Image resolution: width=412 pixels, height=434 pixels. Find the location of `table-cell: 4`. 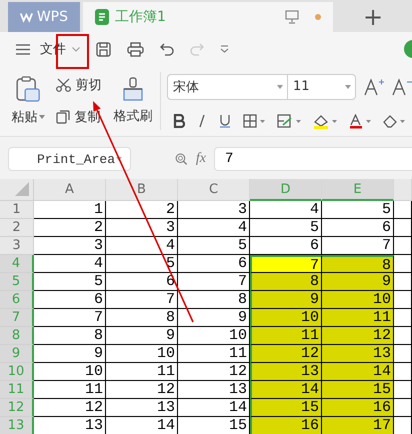

table-cell: 4 is located at coordinates (214, 228).